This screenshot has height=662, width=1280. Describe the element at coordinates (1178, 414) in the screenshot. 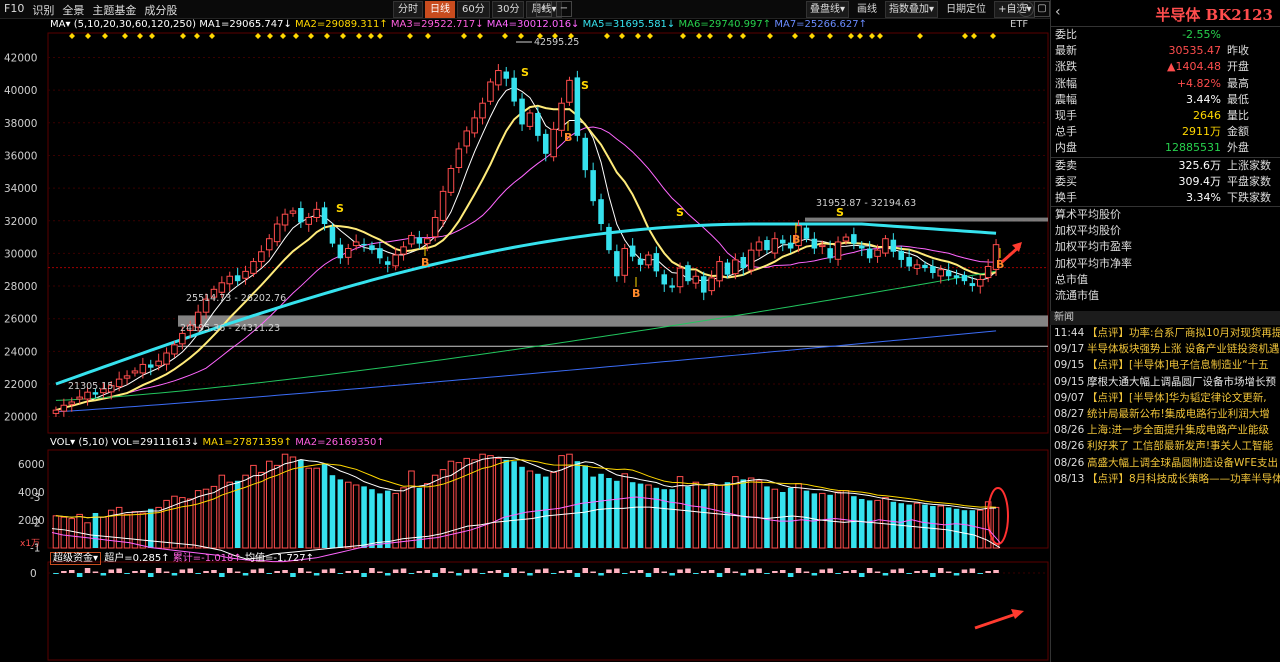

I see `news-headline: 统计局最新公布!集成电路行业利润大增` at that location.